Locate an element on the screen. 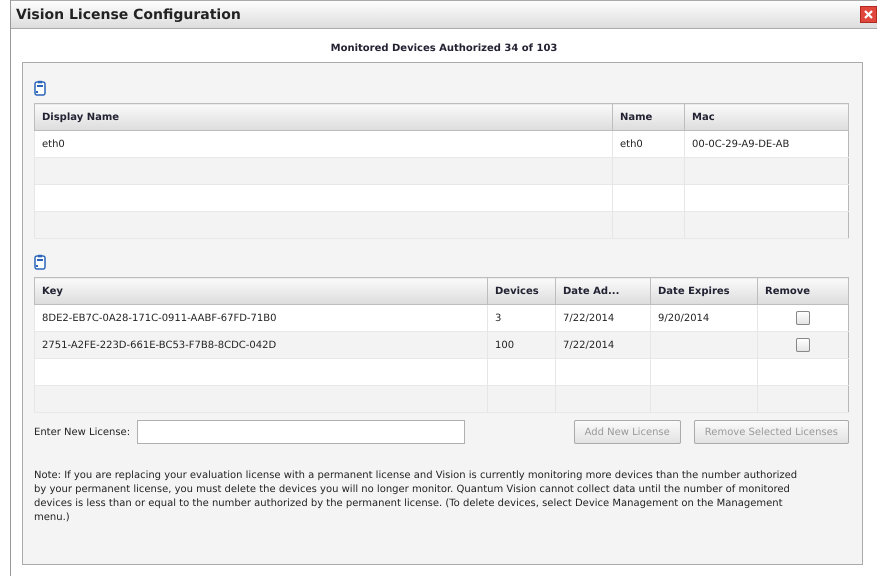 The height and width of the screenshot is (576, 877). authorized-count: Monitored Devices Authorized 34 of 103 is located at coordinates (444, 49).